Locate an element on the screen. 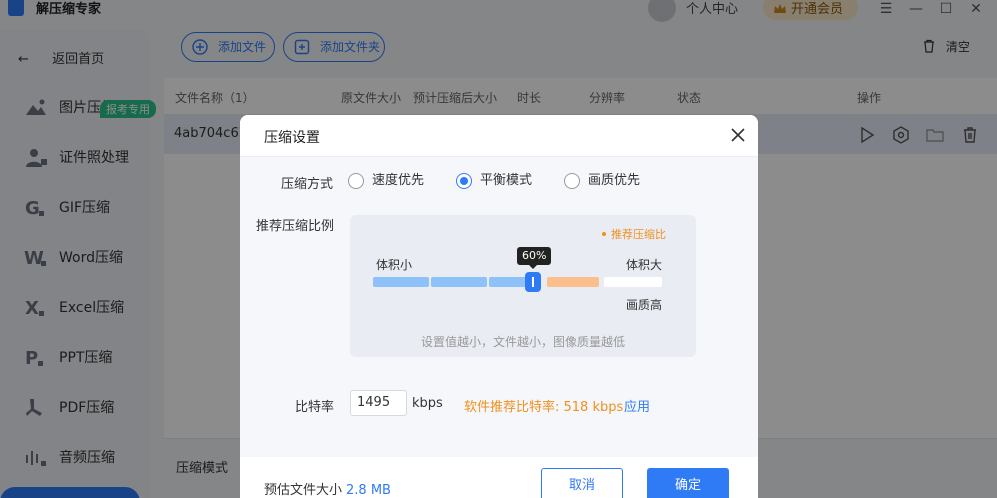  estimate-size: 预估文件大小 2.8 MB is located at coordinates (327, 488).